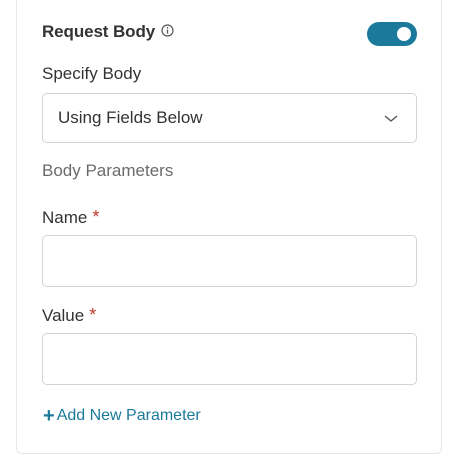 This screenshot has width=456, height=459. What do you see at coordinates (49, 416) in the screenshot?
I see `plus-icon: +` at bounding box center [49, 416].